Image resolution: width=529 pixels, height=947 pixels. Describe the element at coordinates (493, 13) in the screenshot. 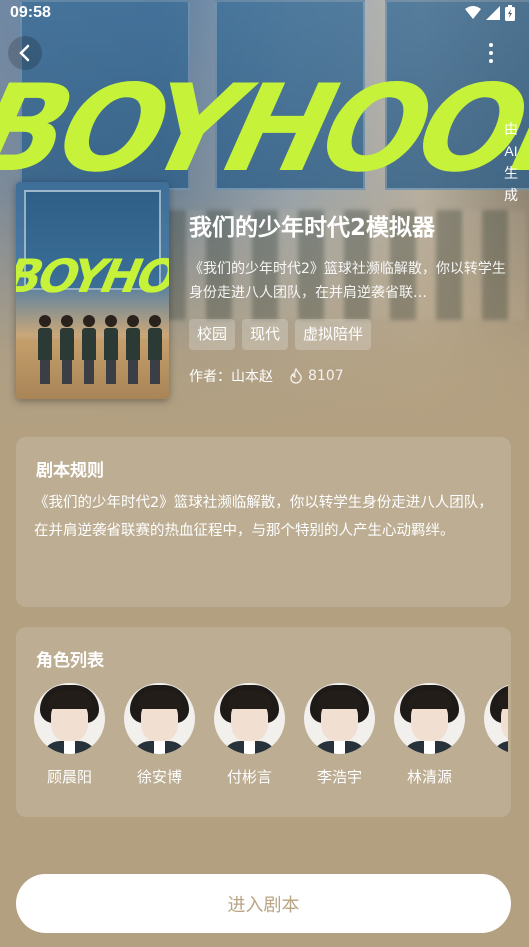

I see `signal-icon` at that location.